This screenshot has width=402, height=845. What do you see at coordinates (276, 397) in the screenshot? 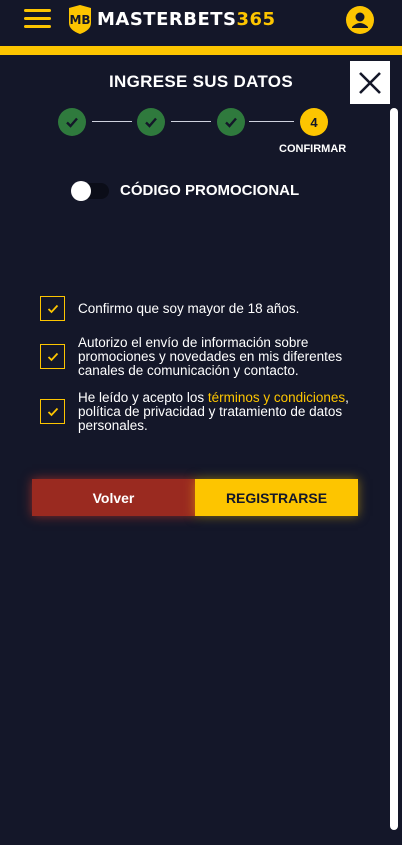
I see `terms-link: términos y condiciones` at bounding box center [276, 397].